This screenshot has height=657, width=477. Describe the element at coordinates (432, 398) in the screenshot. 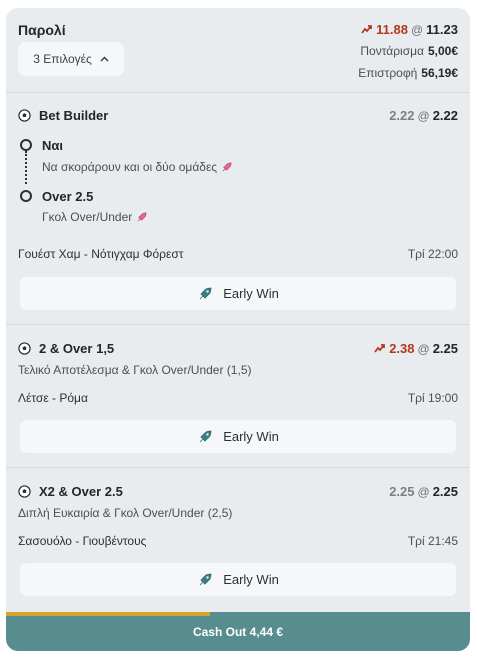

I see `match-time: Τρί 19:00` at that location.